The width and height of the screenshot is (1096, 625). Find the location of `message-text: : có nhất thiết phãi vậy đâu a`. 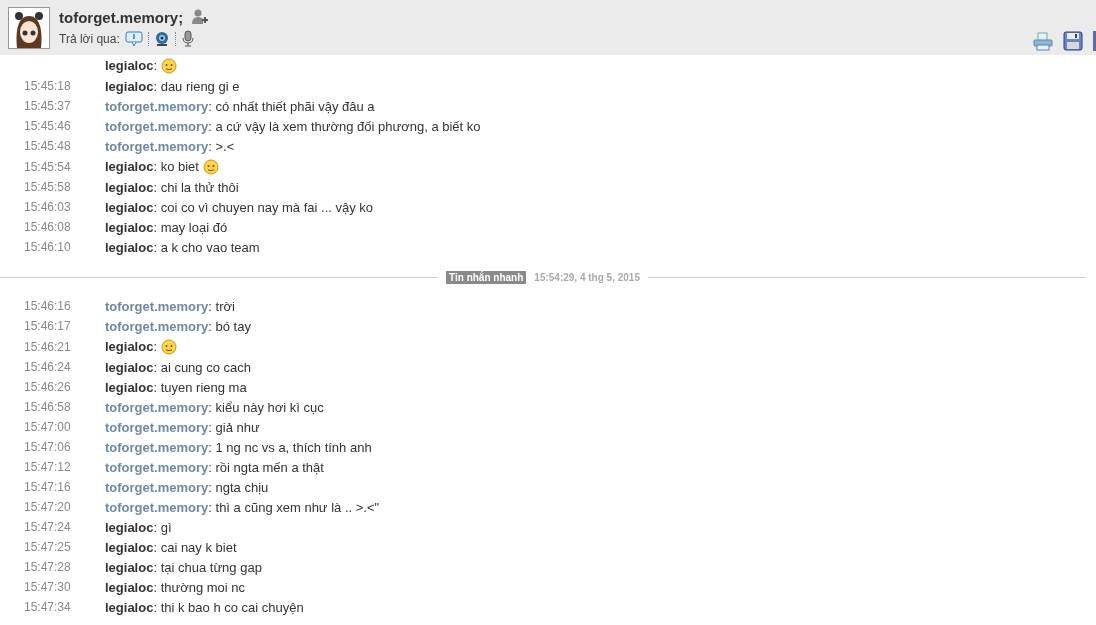

message-text: : có nhất thiết phãi vậy đâu a is located at coordinates (291, 106).